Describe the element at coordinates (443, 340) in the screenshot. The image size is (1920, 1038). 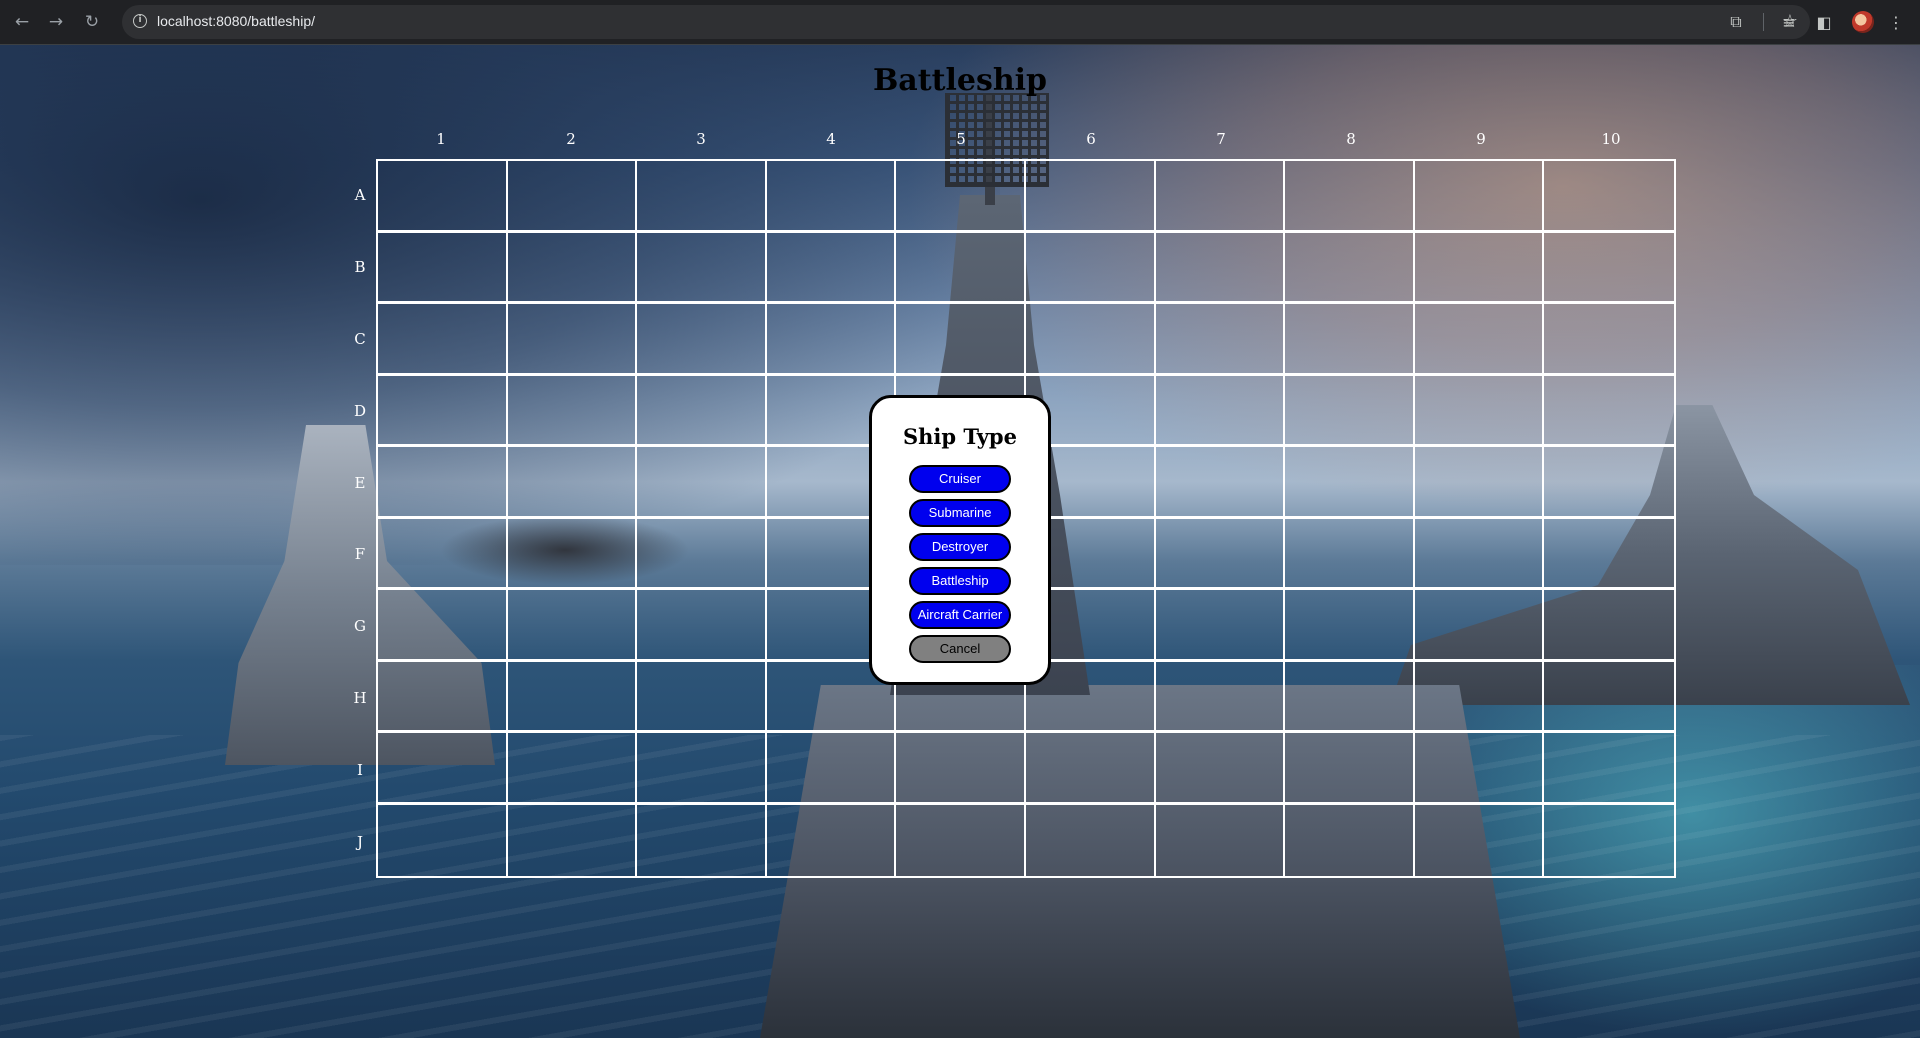
I see `board-cell-c1` at that location.